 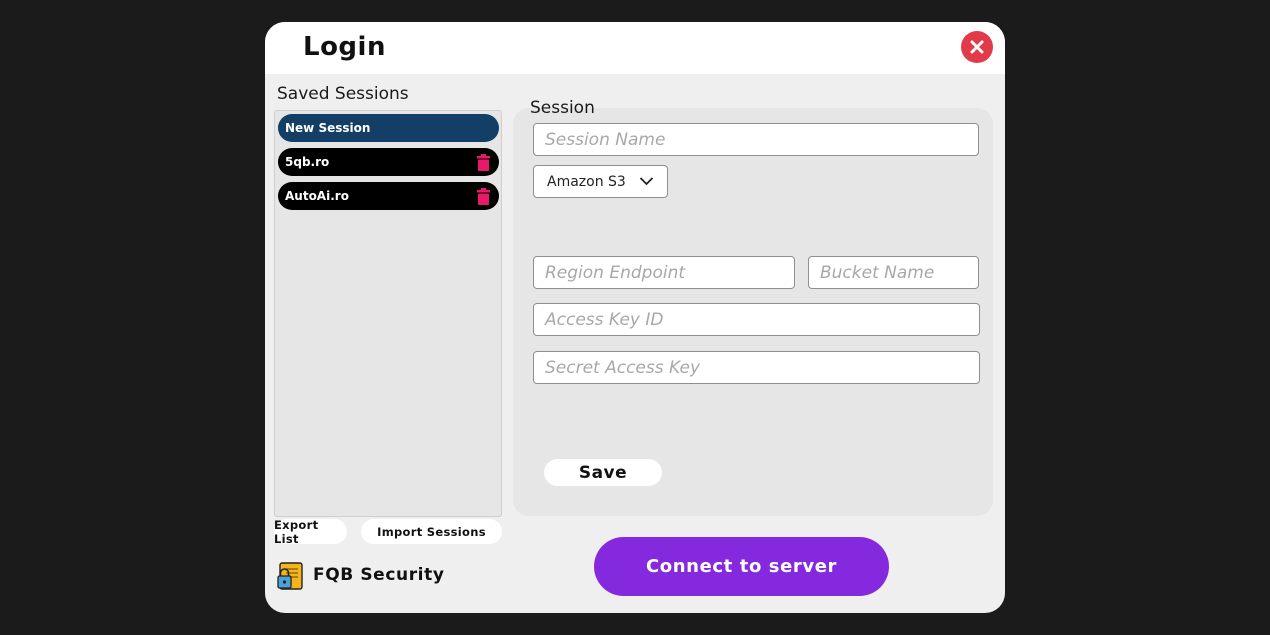 I want to click on session-item-5qb: 5qb.ro, so click(x=388, y=162).